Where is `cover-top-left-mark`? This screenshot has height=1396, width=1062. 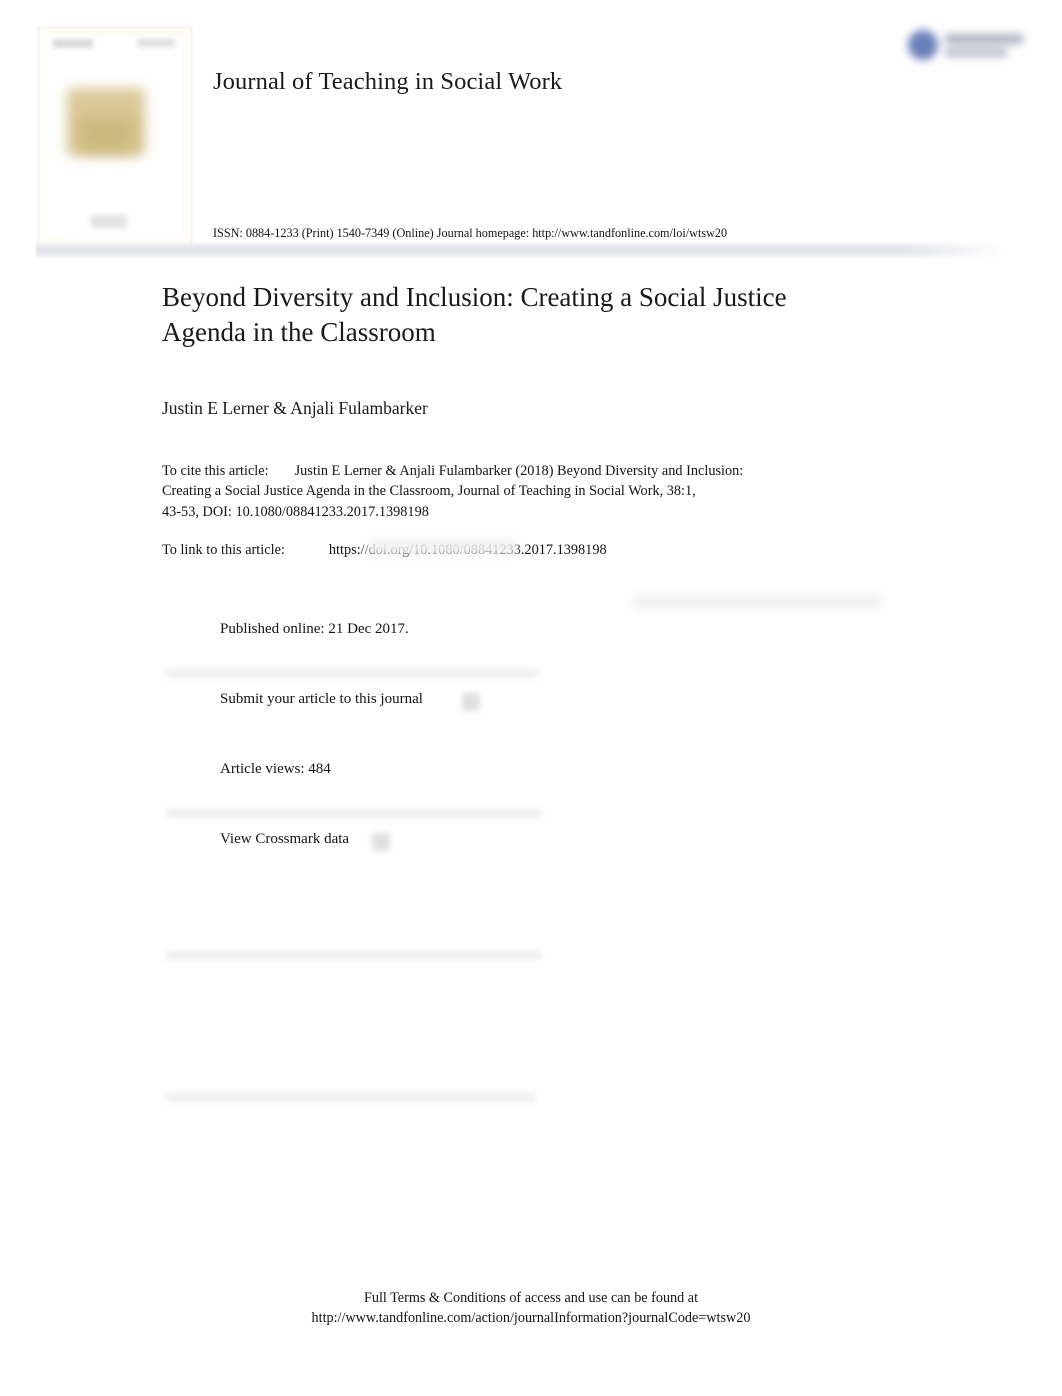
cover-top-left-mark is located at coordinates (73, 43).